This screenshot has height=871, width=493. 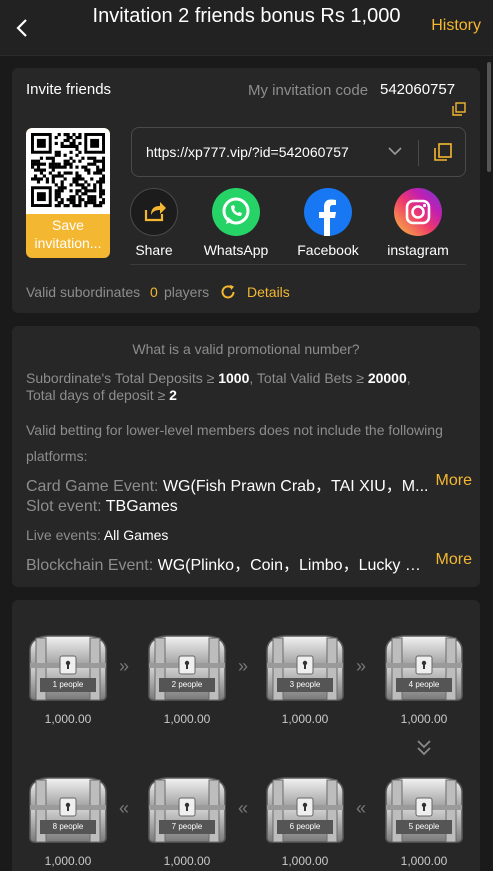 What do you see at coordinates (298, 152) in the screenshot?
I see `invitation-link-field: https://xp777.vip/?id=542060757` at bounding box center [298, 152].